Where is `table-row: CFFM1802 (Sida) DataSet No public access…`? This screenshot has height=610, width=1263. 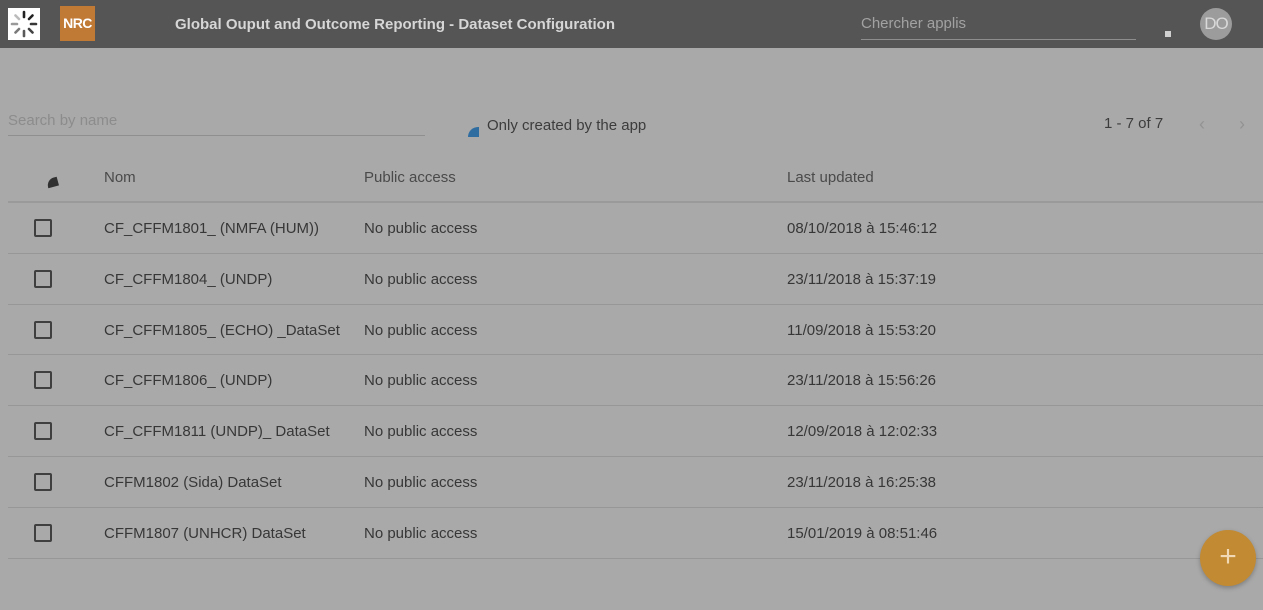 table-row: CFFM1802 (Sida) DataSet No public access… is located at coordinates (635, 482).